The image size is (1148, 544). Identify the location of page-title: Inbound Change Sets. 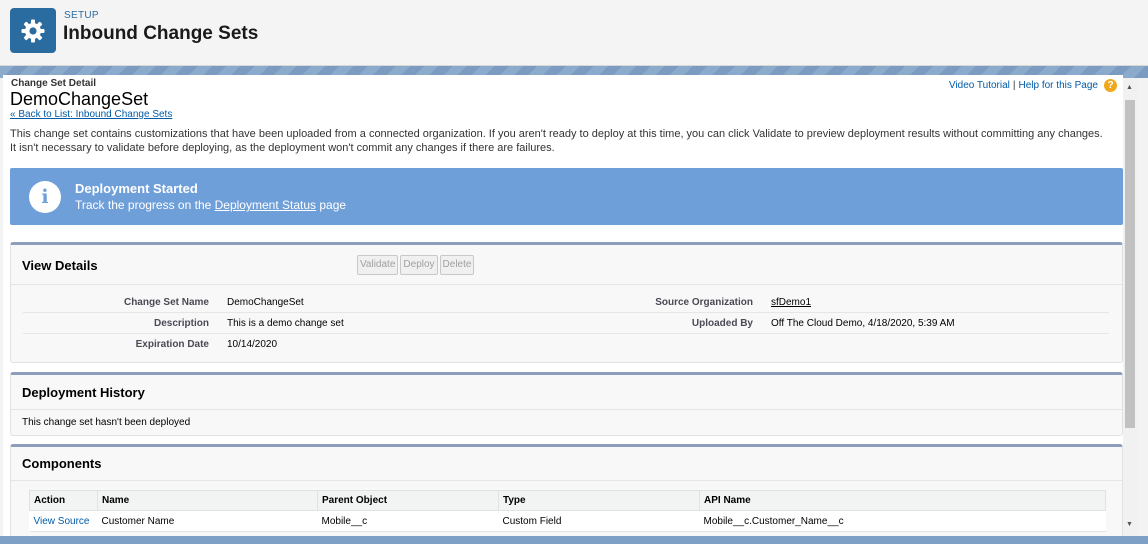
(161, 33).